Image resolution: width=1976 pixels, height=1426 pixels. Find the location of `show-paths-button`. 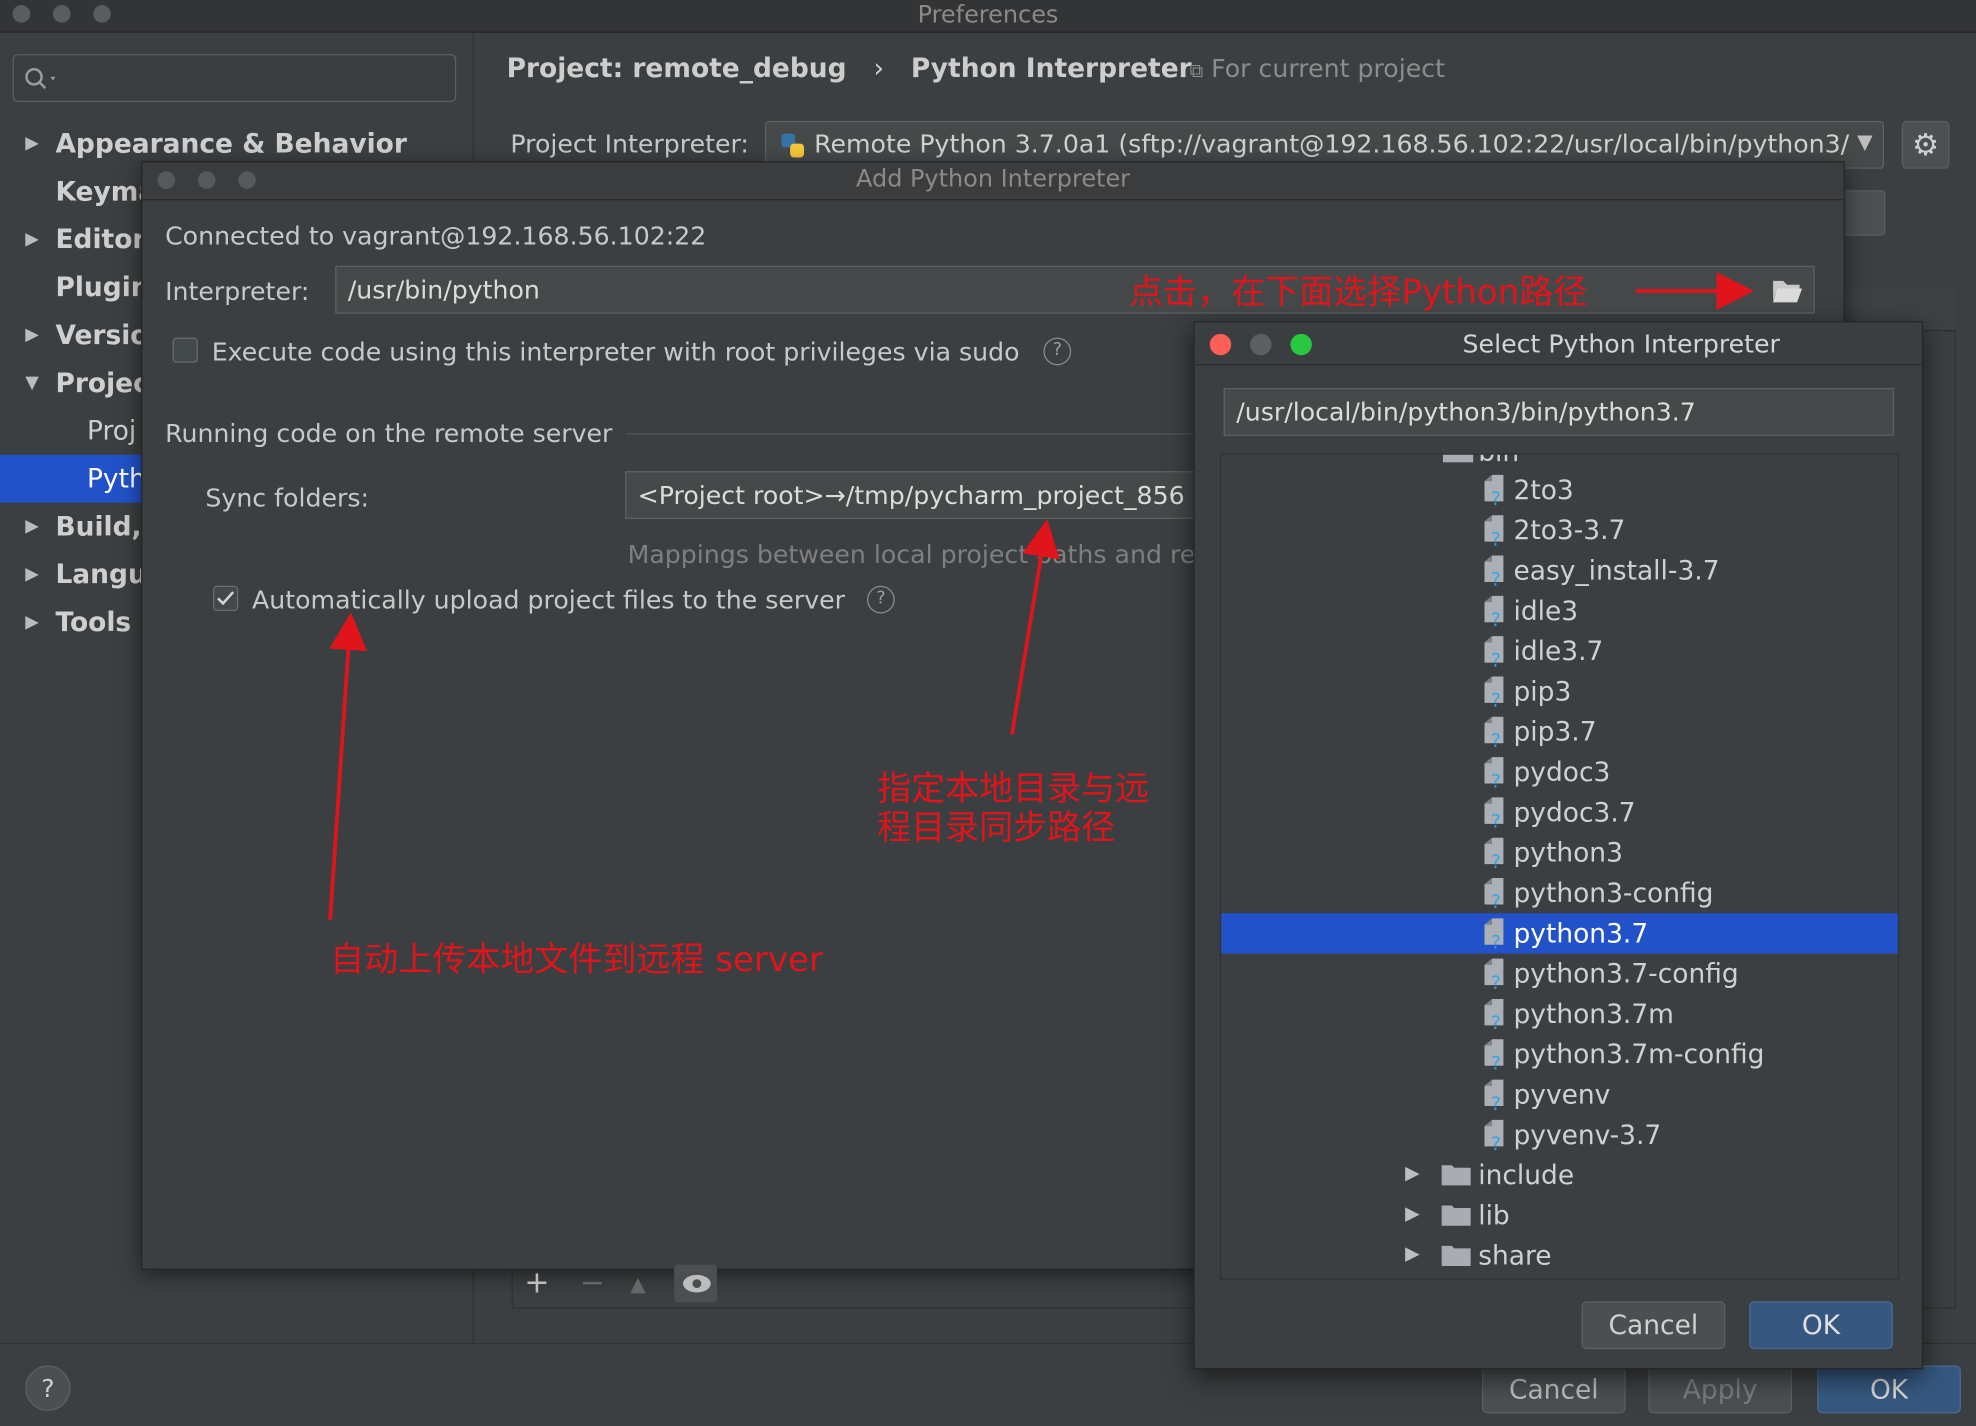

show-paths-button is located at coordinates (696, 1283).